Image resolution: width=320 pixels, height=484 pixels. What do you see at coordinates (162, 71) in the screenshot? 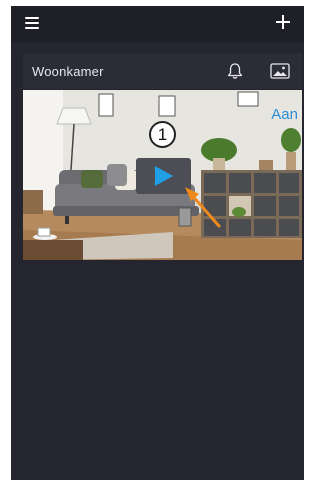
I see `camera-card-header: Woonkamer` at bounding box center [162, 71].